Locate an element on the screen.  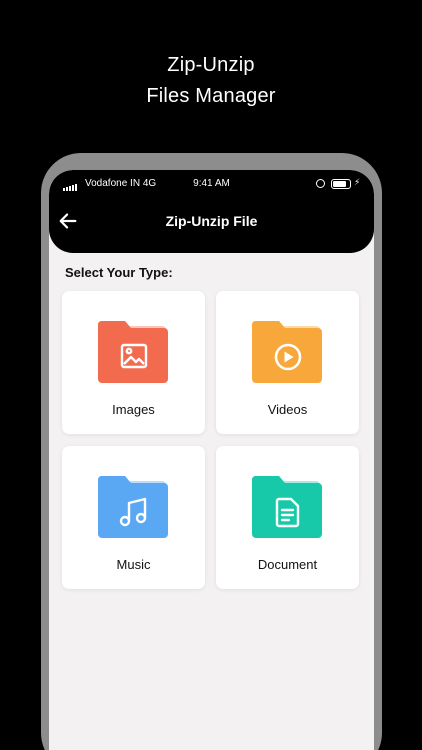
type-label-document: Document is located at coordinates (287, 564).